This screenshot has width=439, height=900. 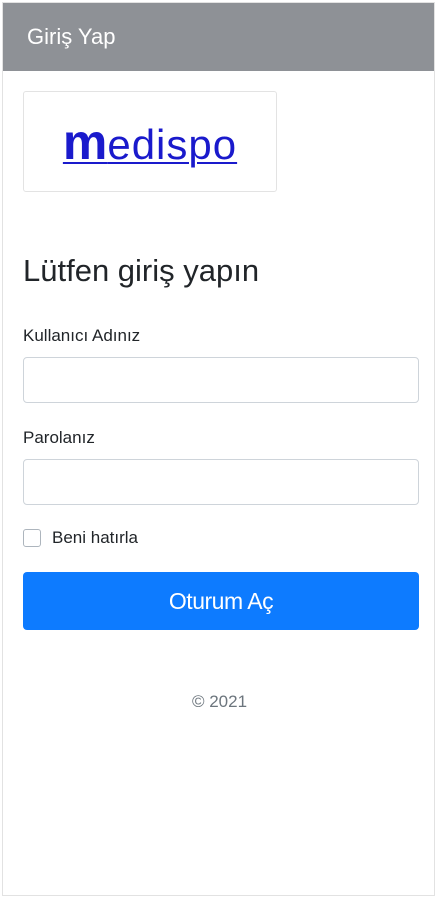 What do you see at coordinates (32, 538) in the screenshot?
I see `remember-me-checkbox` at bounding box center [32, 538].